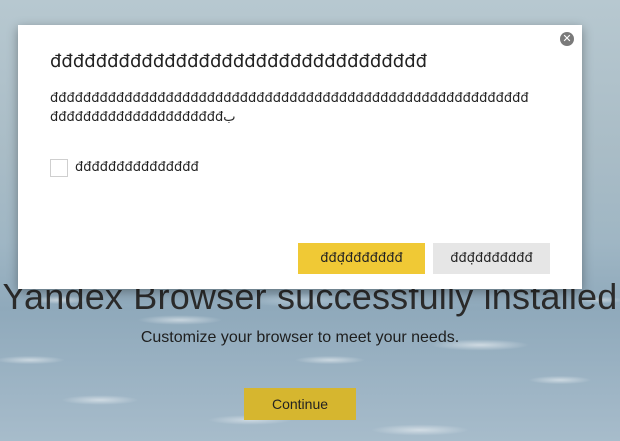  Describe the element at coordinates (300, 404) in the screenshot. I see `continue-button: Continue` at that location.